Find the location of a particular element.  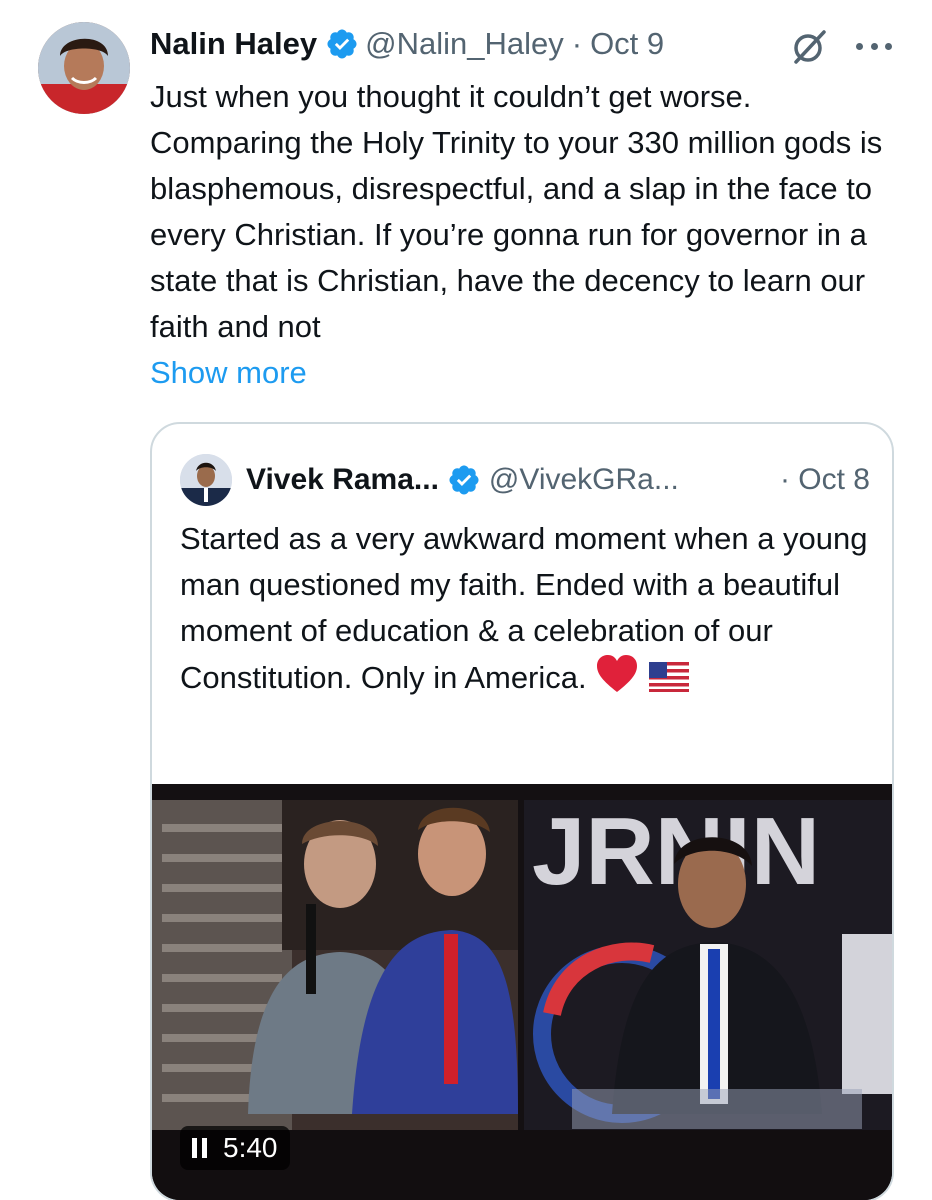

quoted-verified-badge-icon is located at coordinates (464, 480).